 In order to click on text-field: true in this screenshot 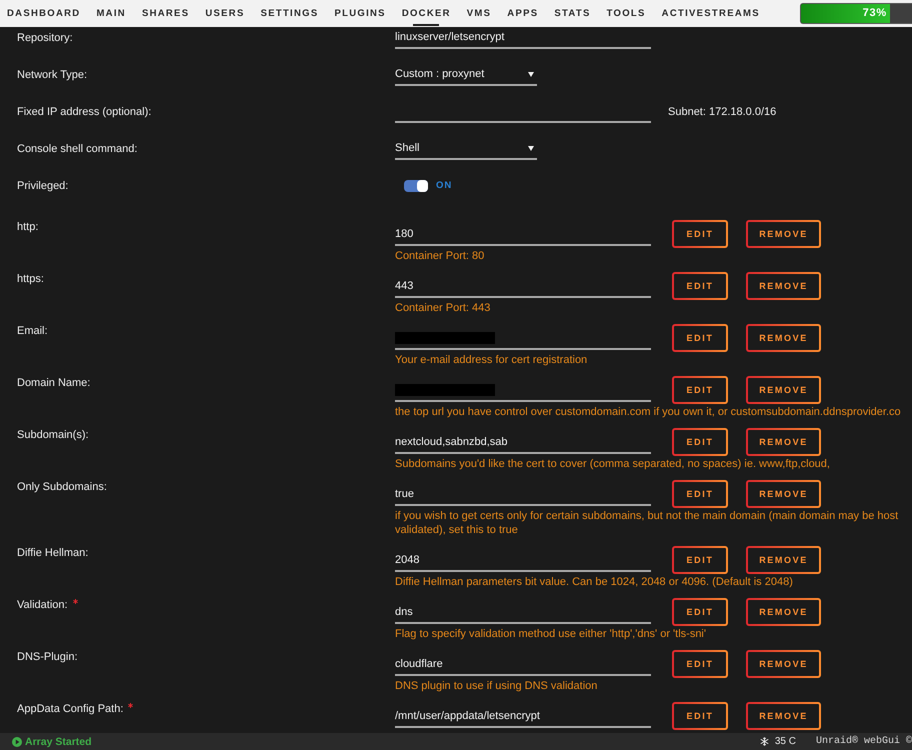, I will do `click(523, 495)`.